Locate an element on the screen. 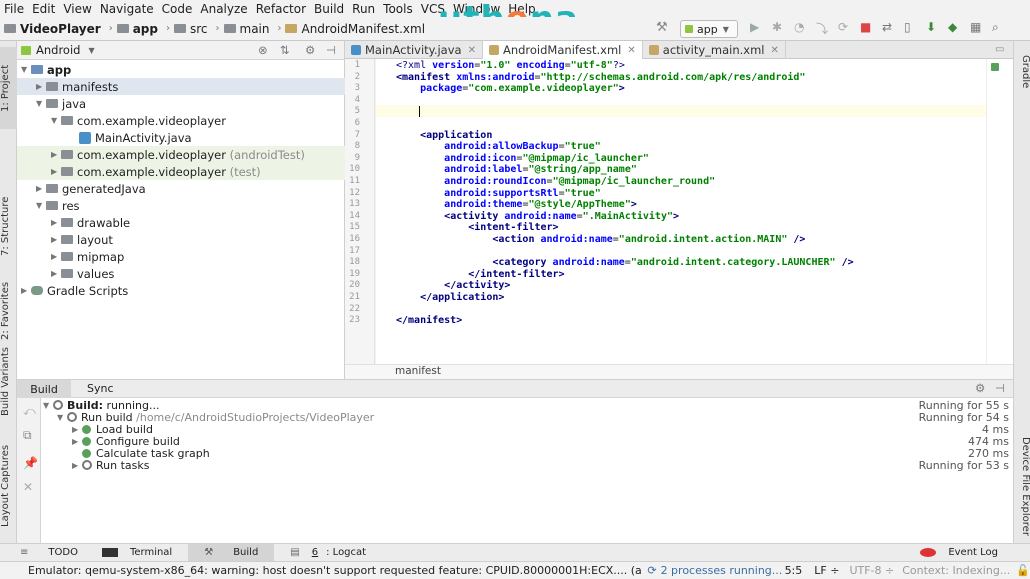 Image resolution: width=1030 pixels, height=579 pixels. run-icon: ▶ is located at coordinates (754, 27).